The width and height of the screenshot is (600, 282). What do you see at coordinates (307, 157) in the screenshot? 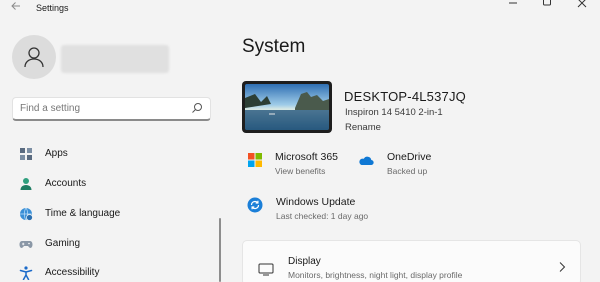
I see `tile-title: Microsoft 365` at bounding box center [307, 157].